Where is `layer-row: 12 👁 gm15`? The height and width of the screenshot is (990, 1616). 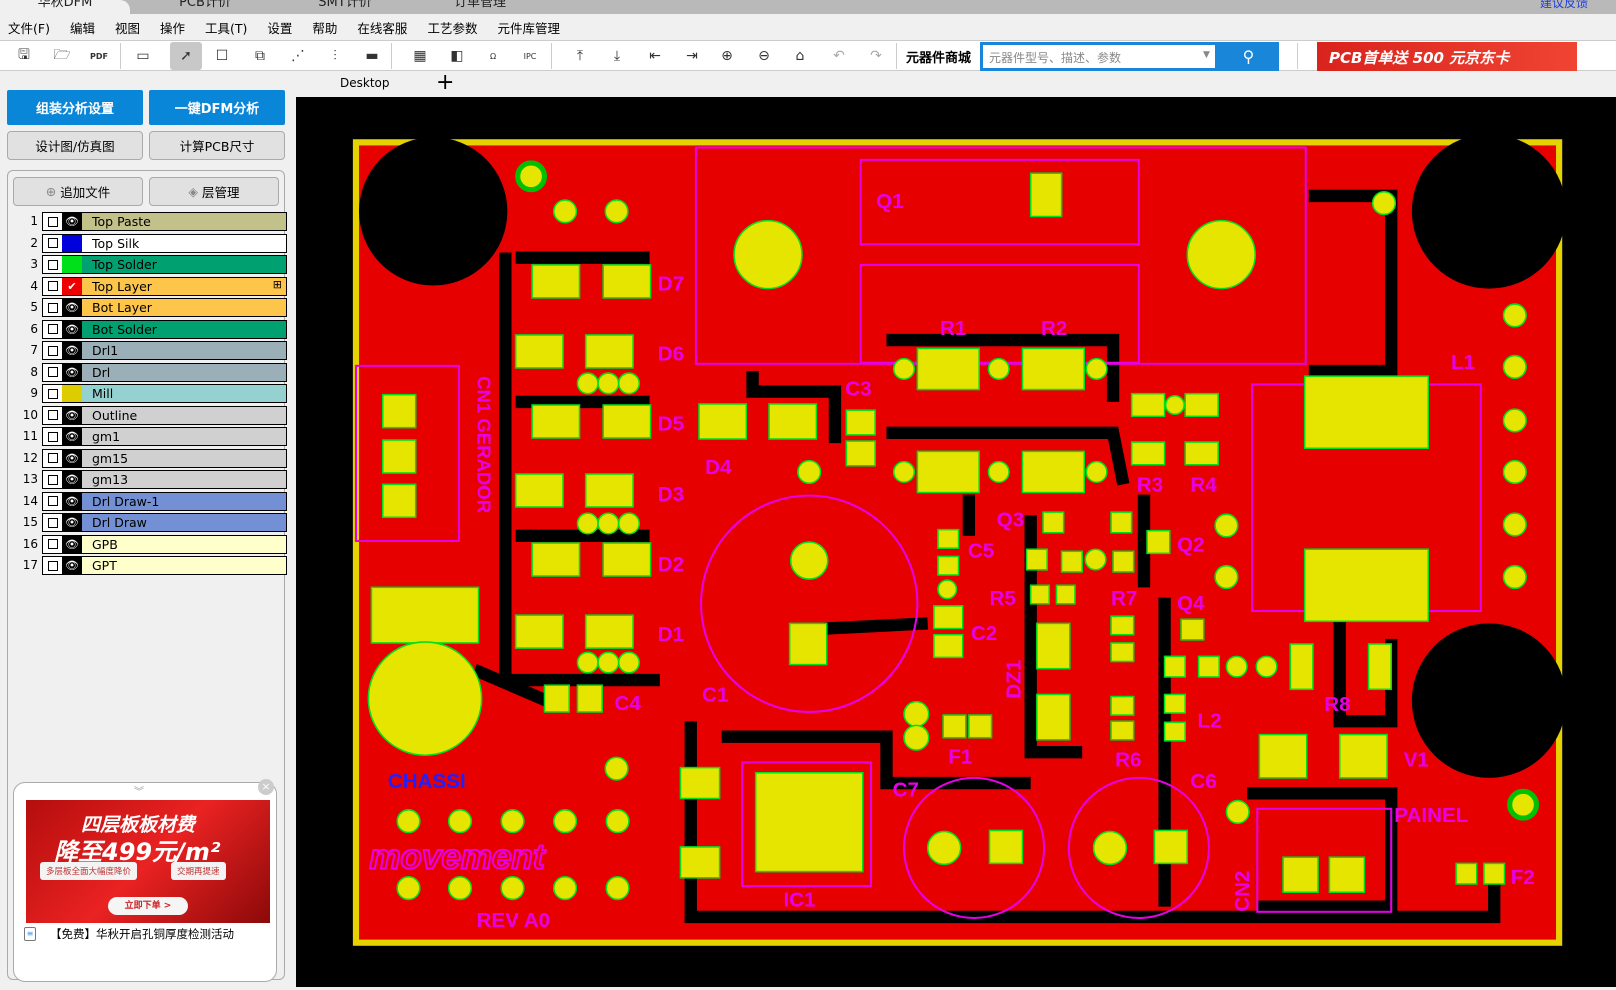 layer-row: 12 👁 gm15 is located at coordinates (153, 458).